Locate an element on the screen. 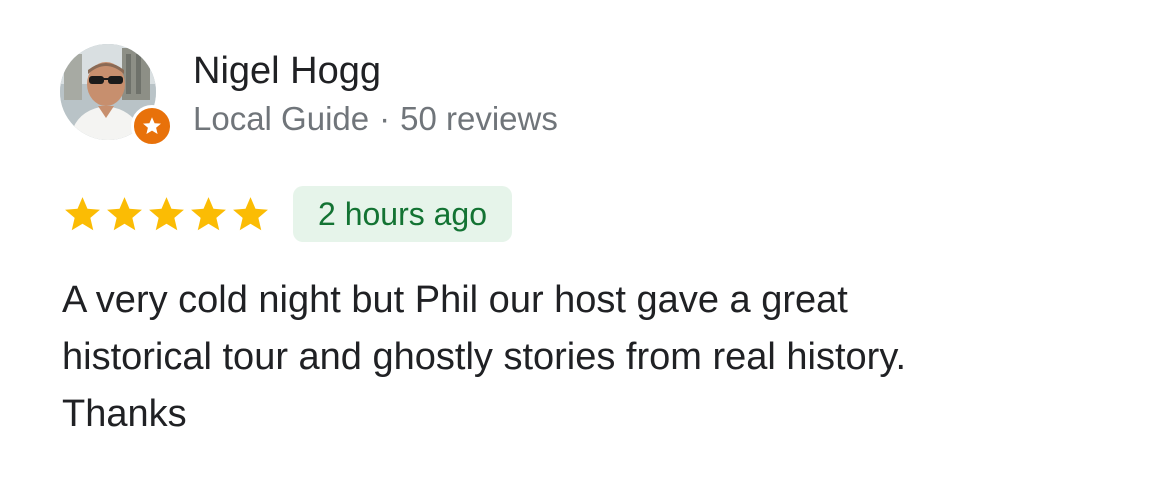 This screenshot has height=499, width=1170. review-time-badge: 2 hours ago is located at coordinates (403, 214).